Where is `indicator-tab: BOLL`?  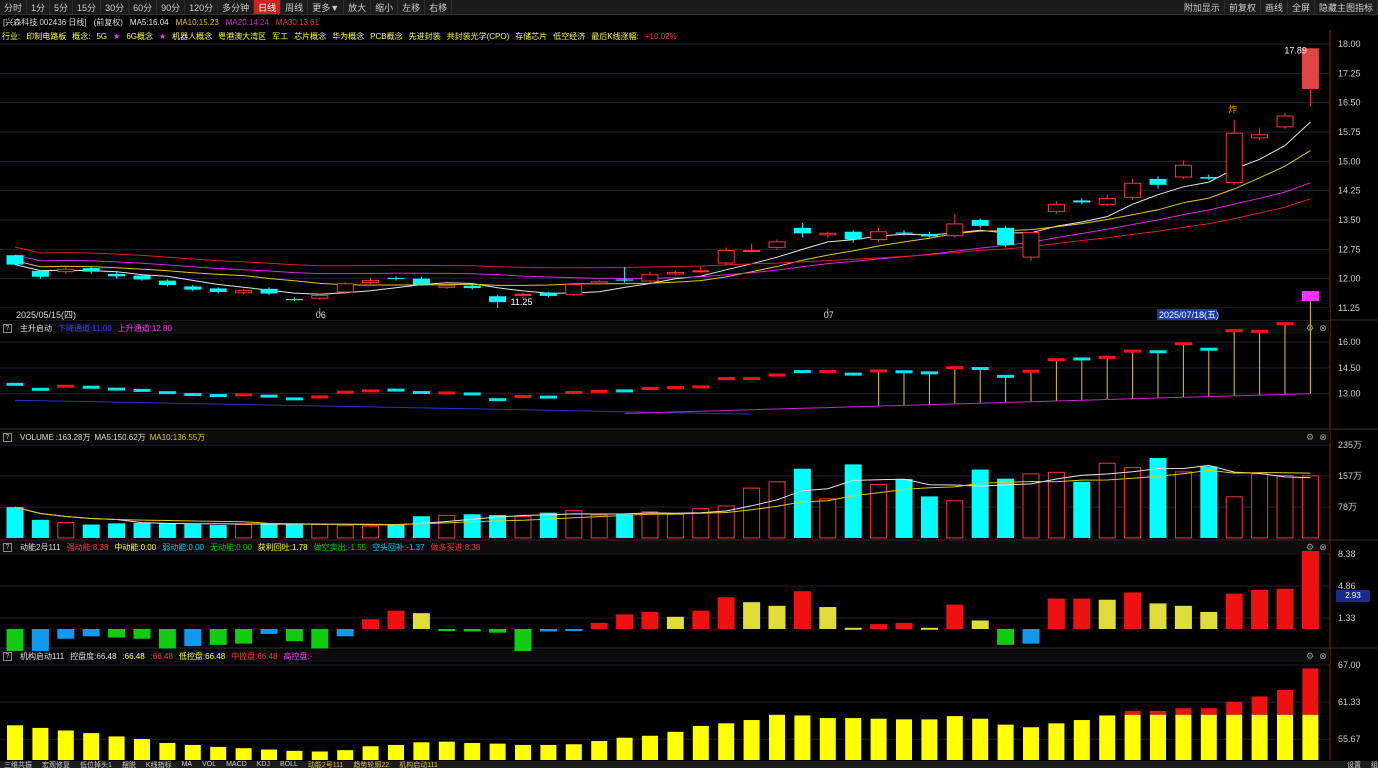 indicator-tab: BOLL is located at coordinates (289, 764).